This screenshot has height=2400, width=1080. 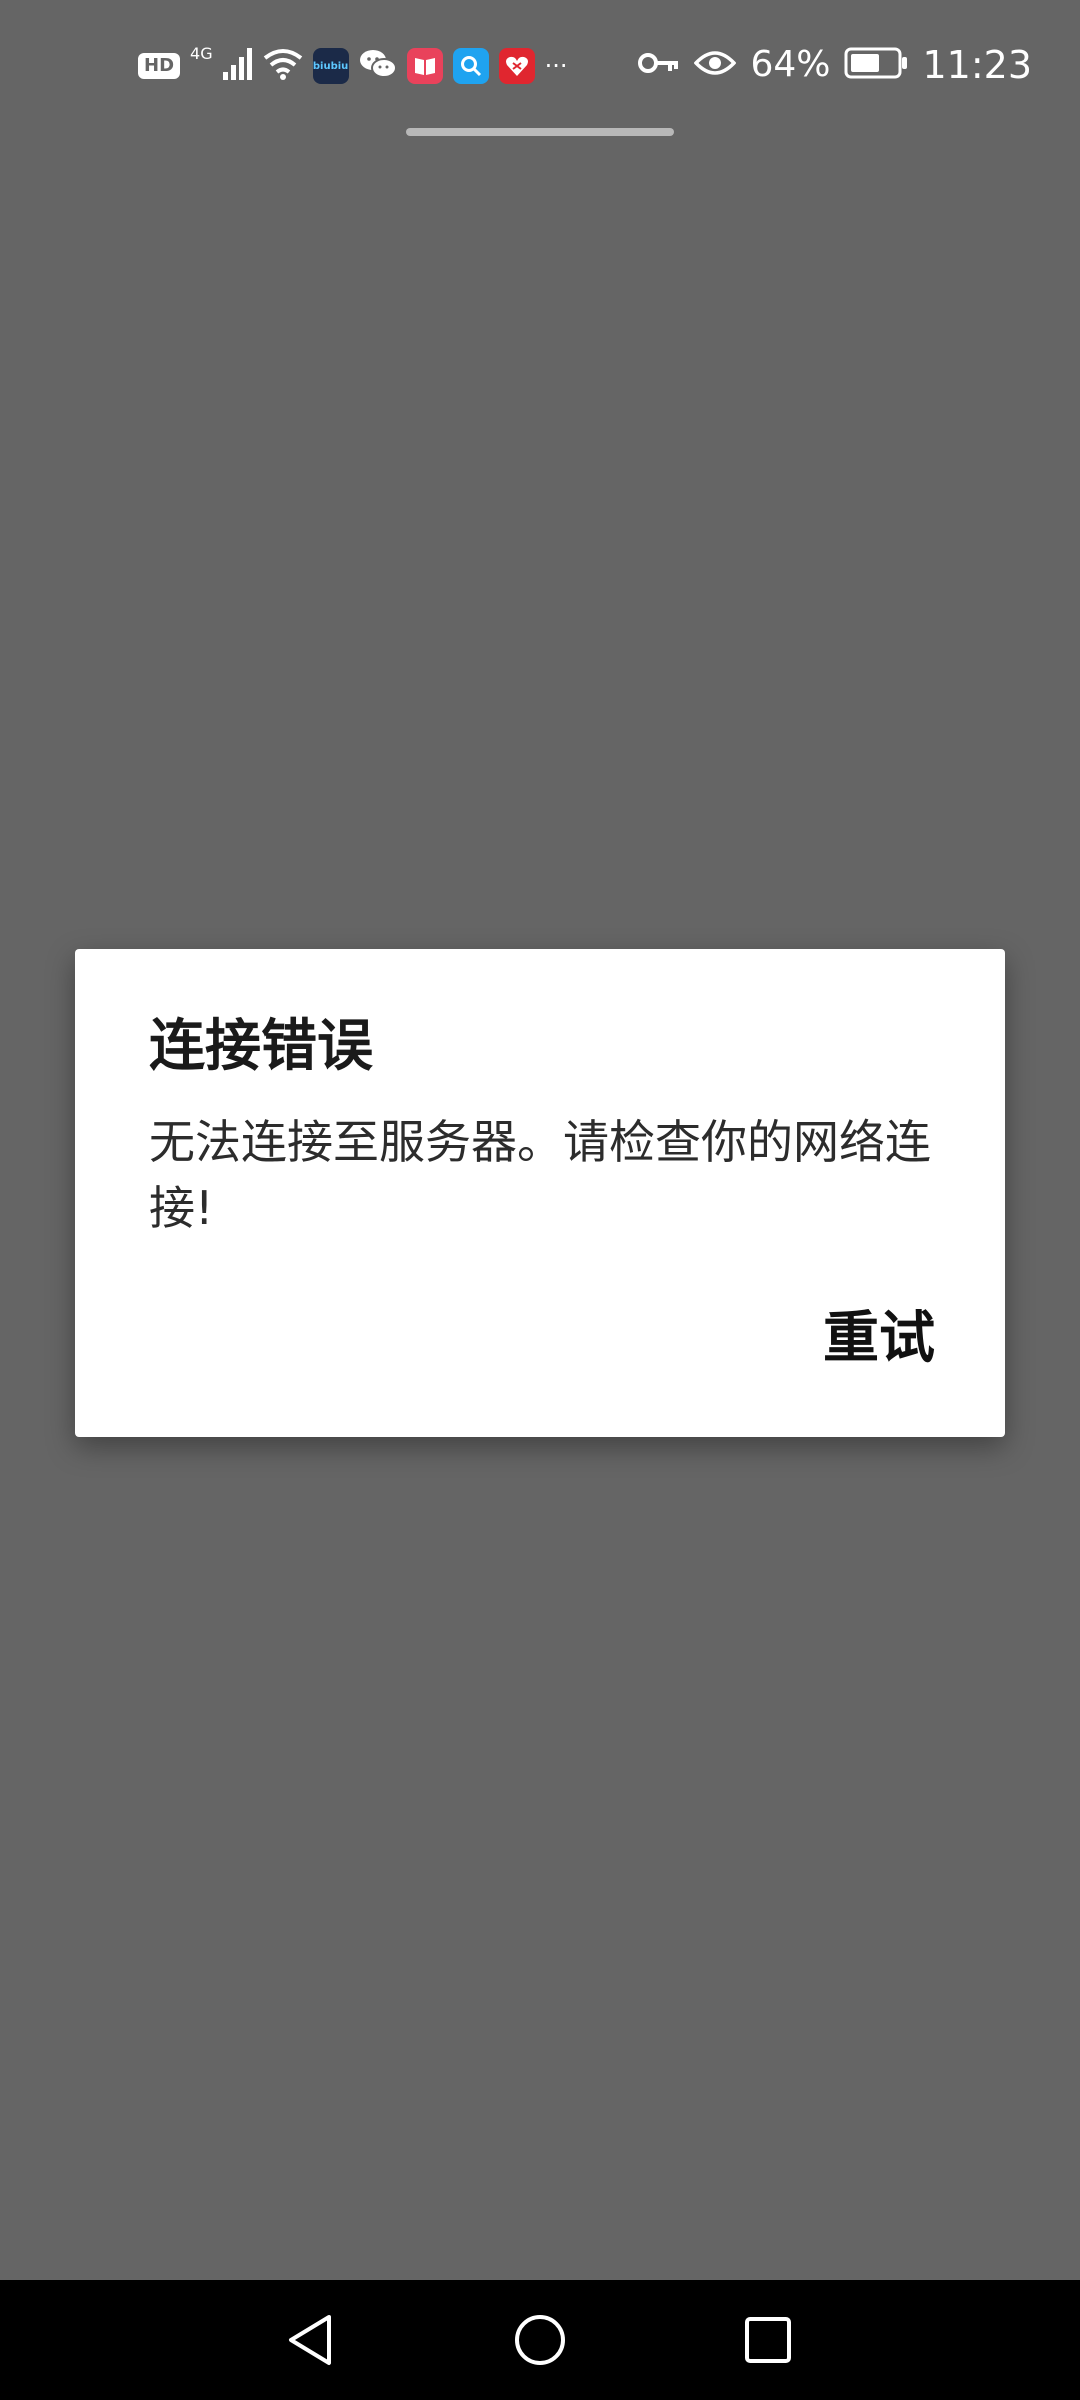 What do you see at coordinates (352, 66) in the screenshot?
I see `status-left-group: HD 4G biubiu ···` at bounding box center [352, 66].